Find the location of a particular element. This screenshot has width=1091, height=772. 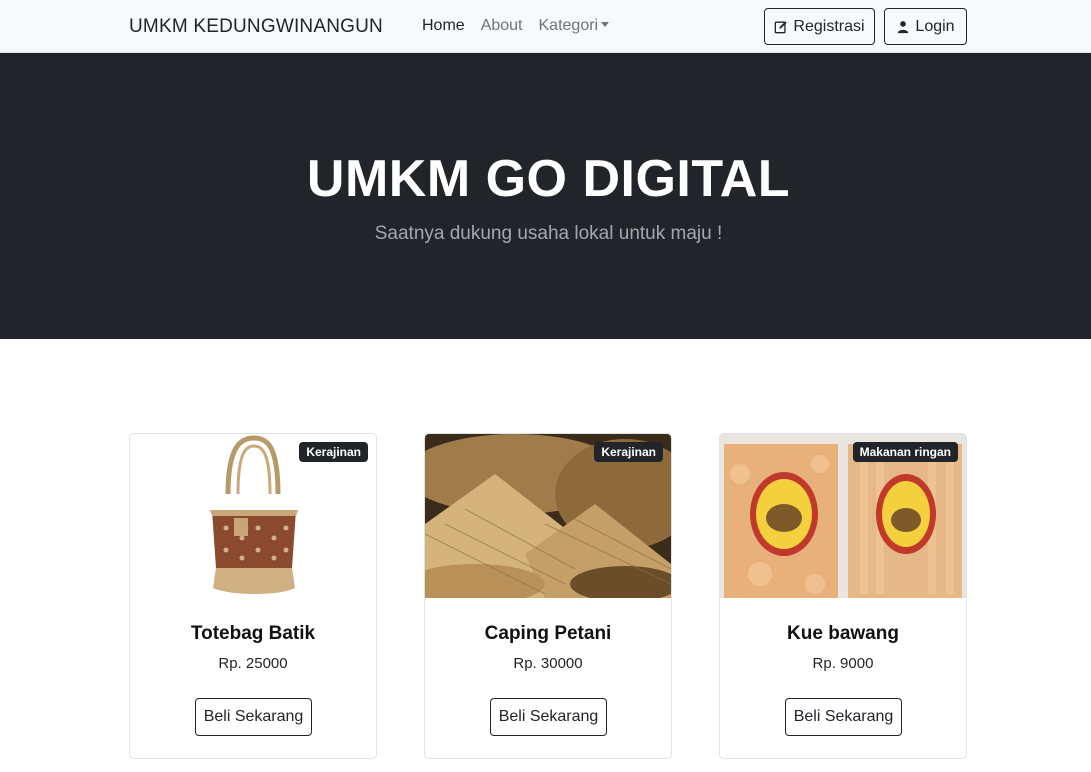

register-label: Registrasi is located at coordinates (829, 26).